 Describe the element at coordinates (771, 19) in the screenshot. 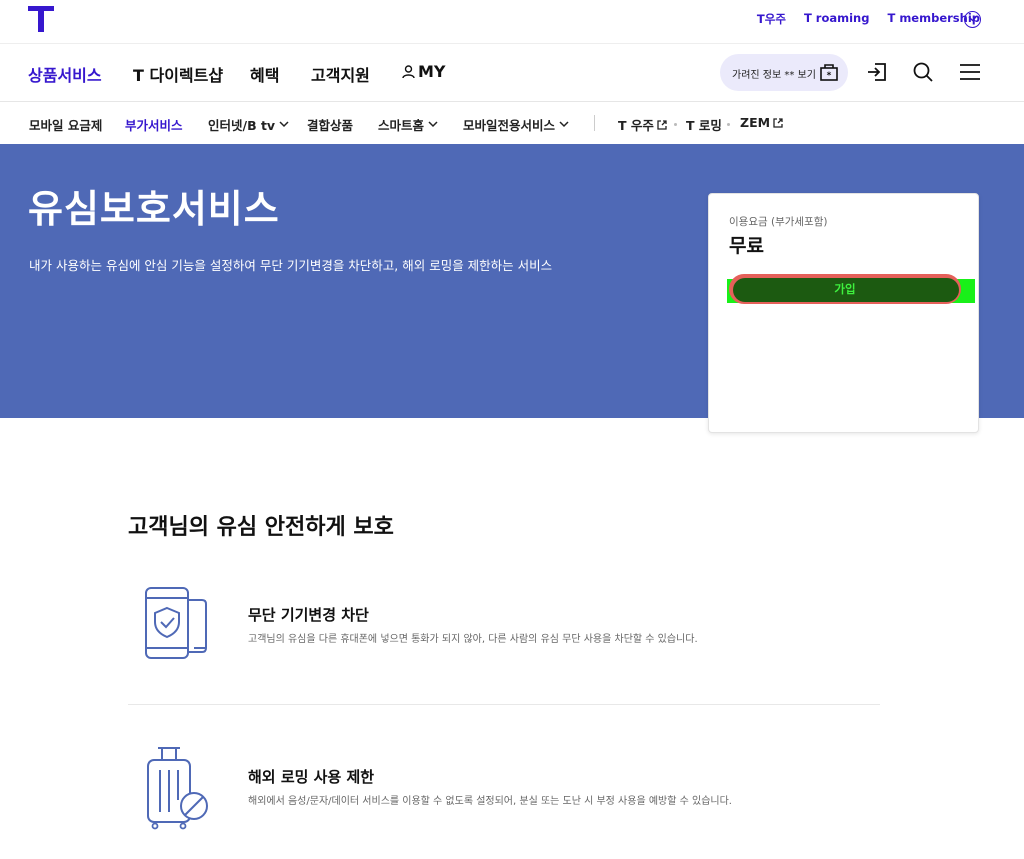

I see `top-link-t-universe: T우주` at that location.